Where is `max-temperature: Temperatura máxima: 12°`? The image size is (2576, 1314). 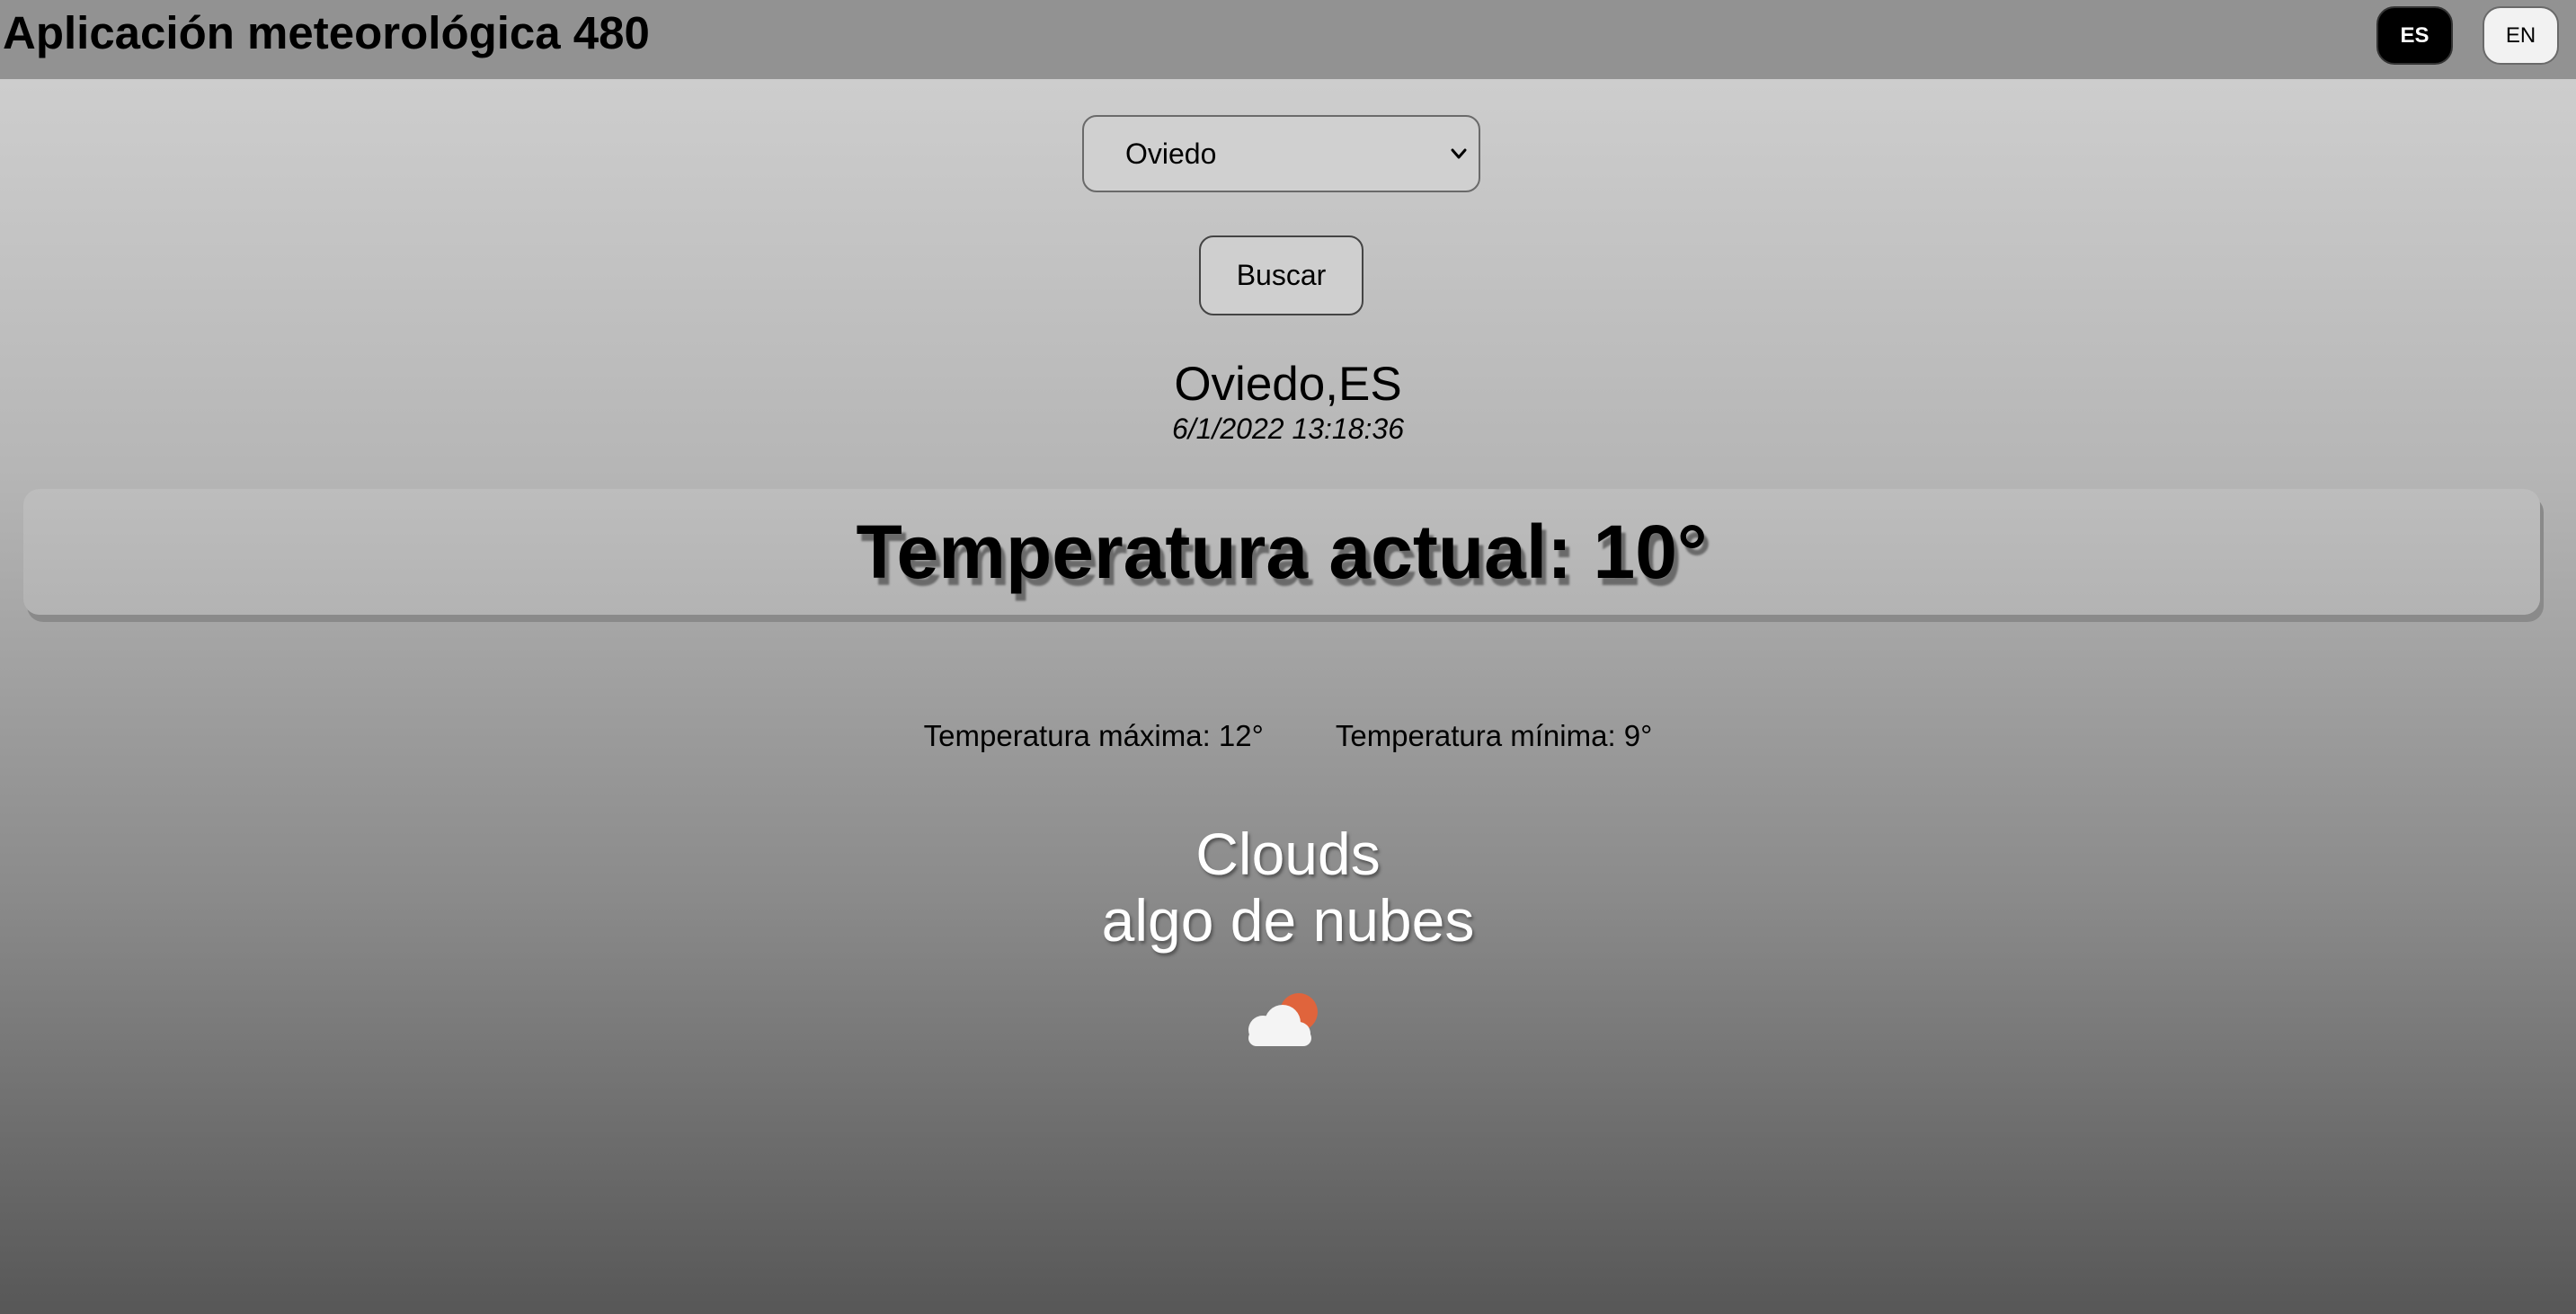 max-temperature: Temperatura máxima: 12° is located at coordinates (1093, 735).